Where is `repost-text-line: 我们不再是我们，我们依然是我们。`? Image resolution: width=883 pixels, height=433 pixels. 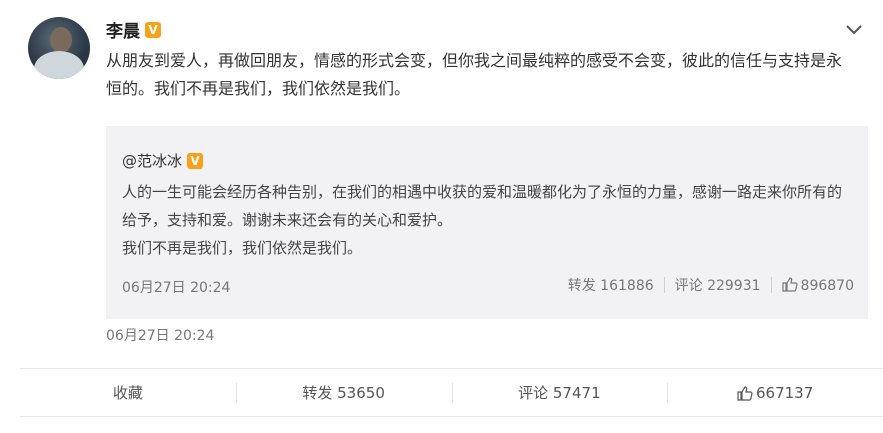 repost-text-line: 我们不再是我们，我们依然是我们。 is located at coordinates (242, 248).